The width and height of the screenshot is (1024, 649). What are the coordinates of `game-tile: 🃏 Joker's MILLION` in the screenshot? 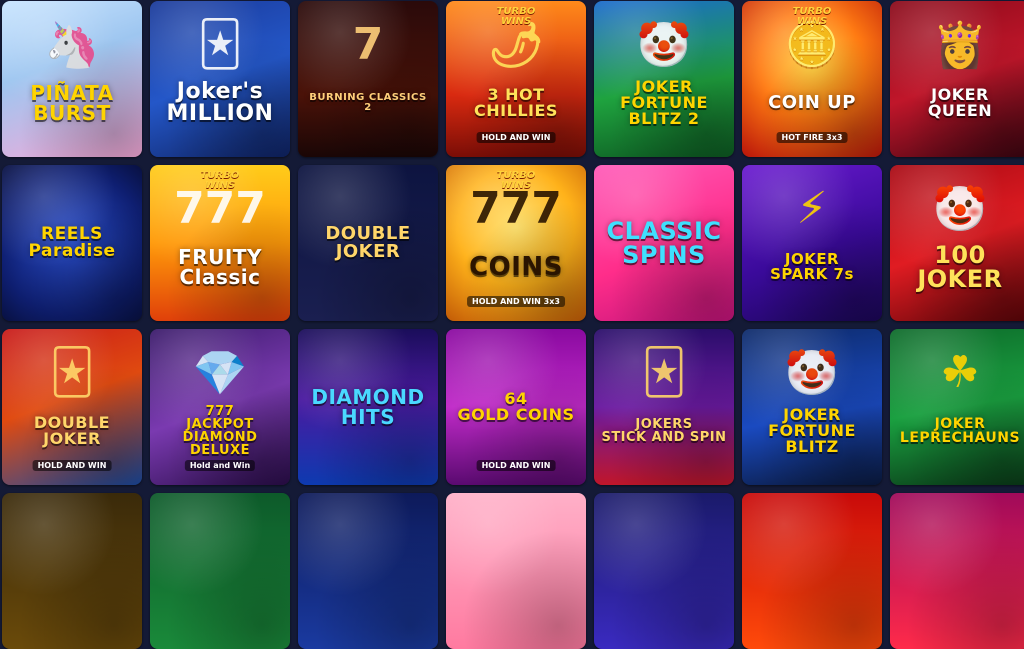 It's located at (220, 79).